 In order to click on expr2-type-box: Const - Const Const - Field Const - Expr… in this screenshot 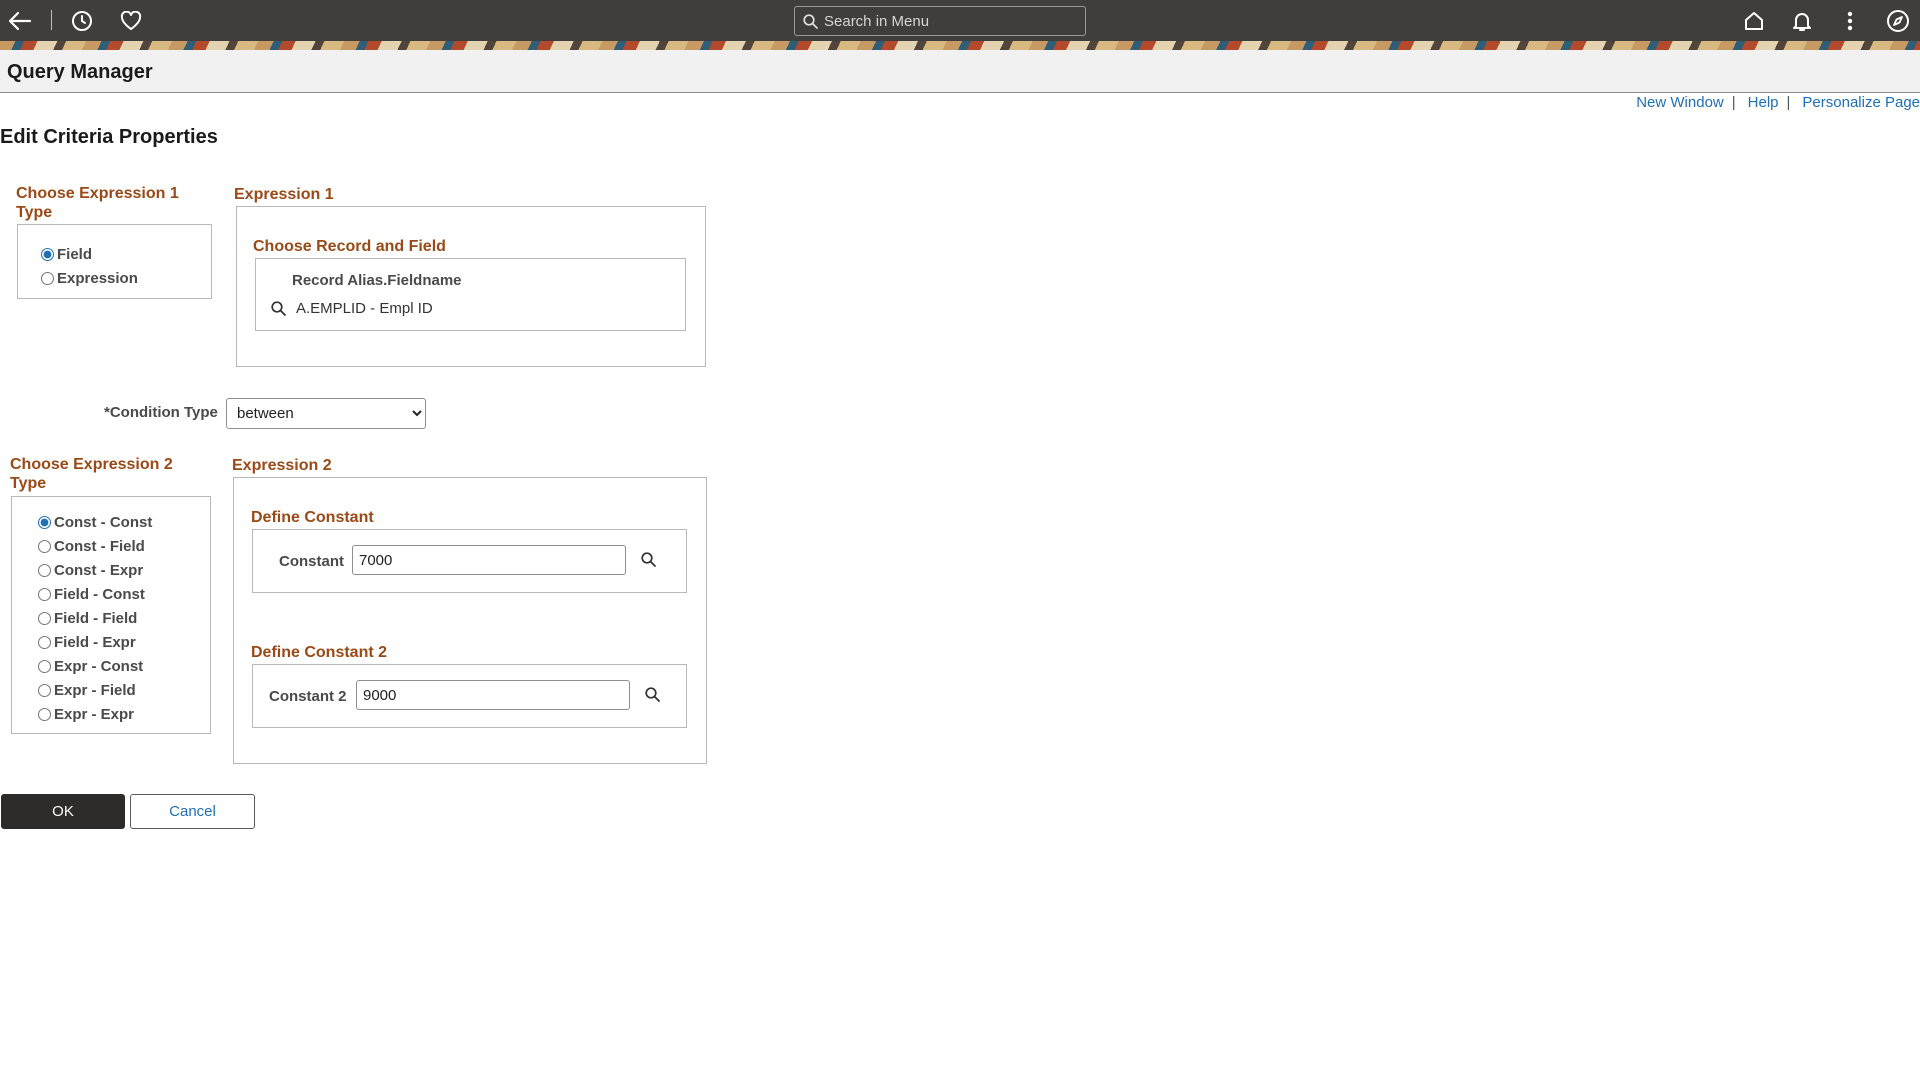, I will do `click(111, 615)`.